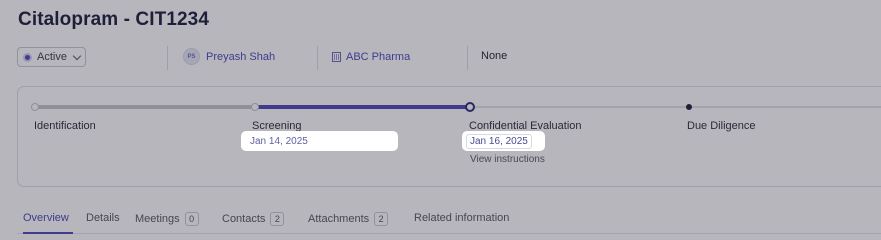 The image size is (881, 240). I want to click on stage-node-confidential-evaluation, so click(470, 107).